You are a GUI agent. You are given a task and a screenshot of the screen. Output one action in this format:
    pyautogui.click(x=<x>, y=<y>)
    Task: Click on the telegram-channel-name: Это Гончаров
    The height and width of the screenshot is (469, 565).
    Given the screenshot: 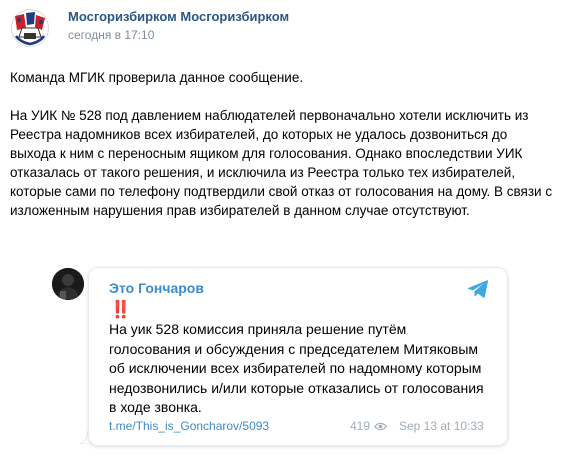 What is the action you would take?
    pyautogui.click(x=156, y=288)
    